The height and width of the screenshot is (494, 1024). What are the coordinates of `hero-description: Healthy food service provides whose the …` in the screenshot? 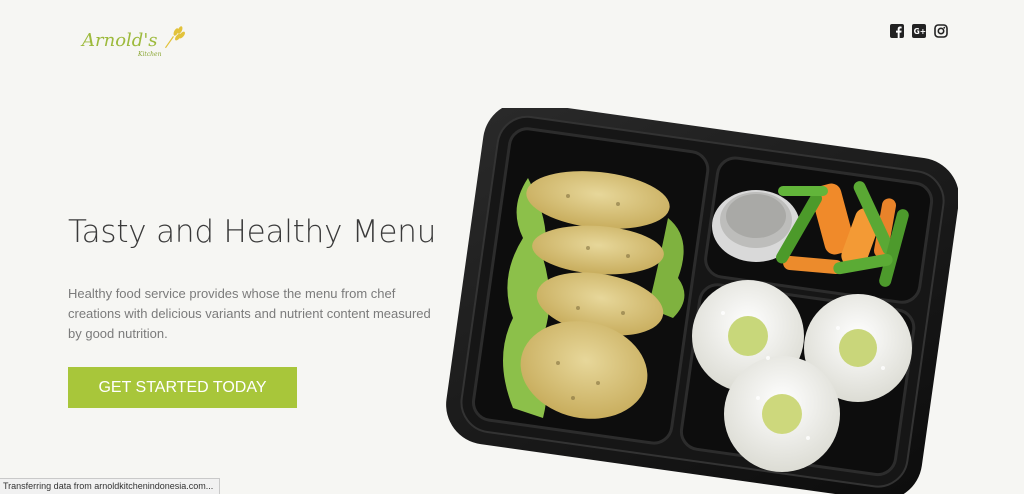 It's located at (249, 313).